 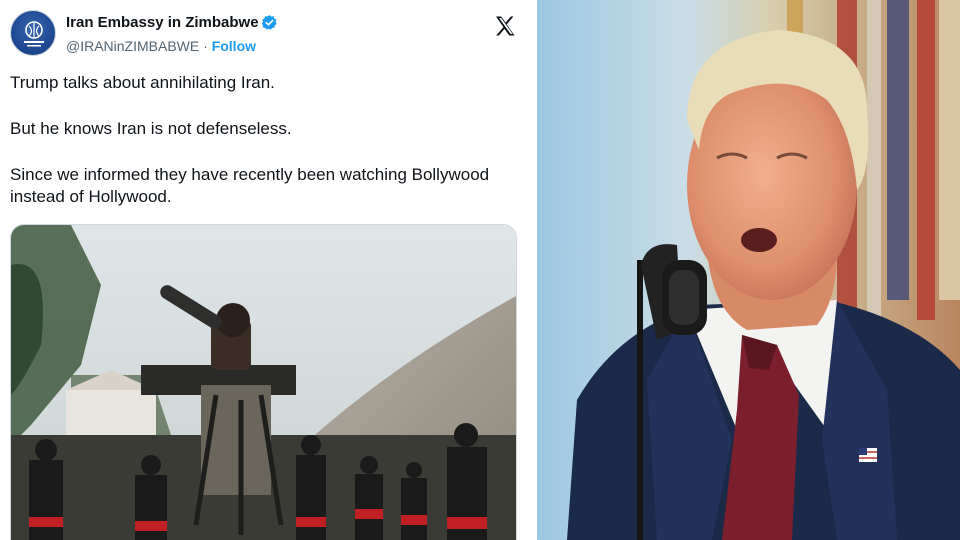 What do you see at coordinates (132, 46) in the screenshot?
I see `handle: @IRANinZIMBABWE` at bounding box center [132, 46].